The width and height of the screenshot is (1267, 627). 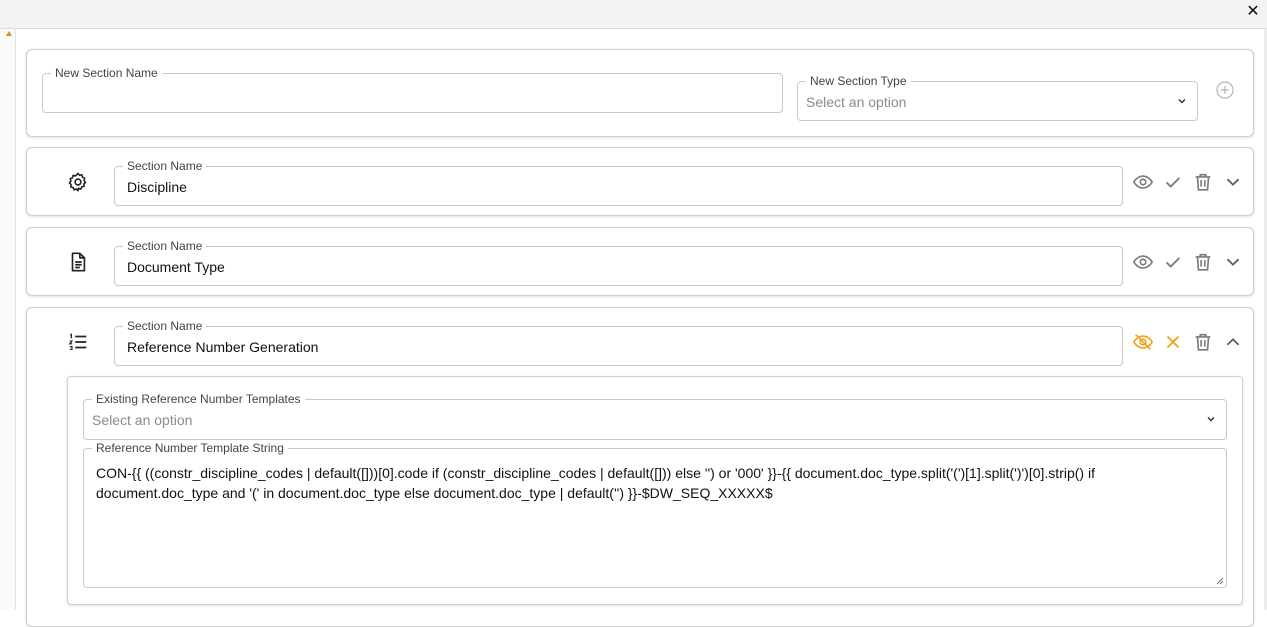 I want to click on chevron-up-icon, so click(x=1233, y=342).